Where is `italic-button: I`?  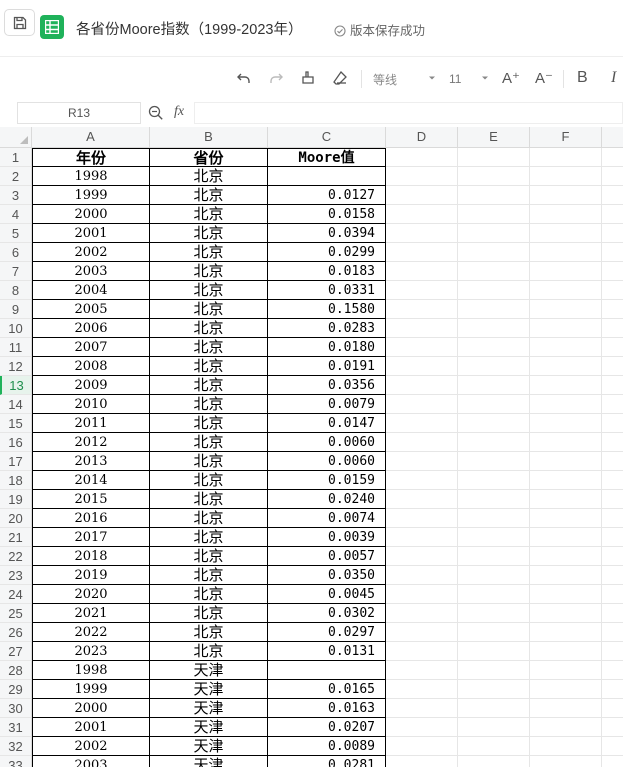 italic-button: I is located at coordinates (613, 78).